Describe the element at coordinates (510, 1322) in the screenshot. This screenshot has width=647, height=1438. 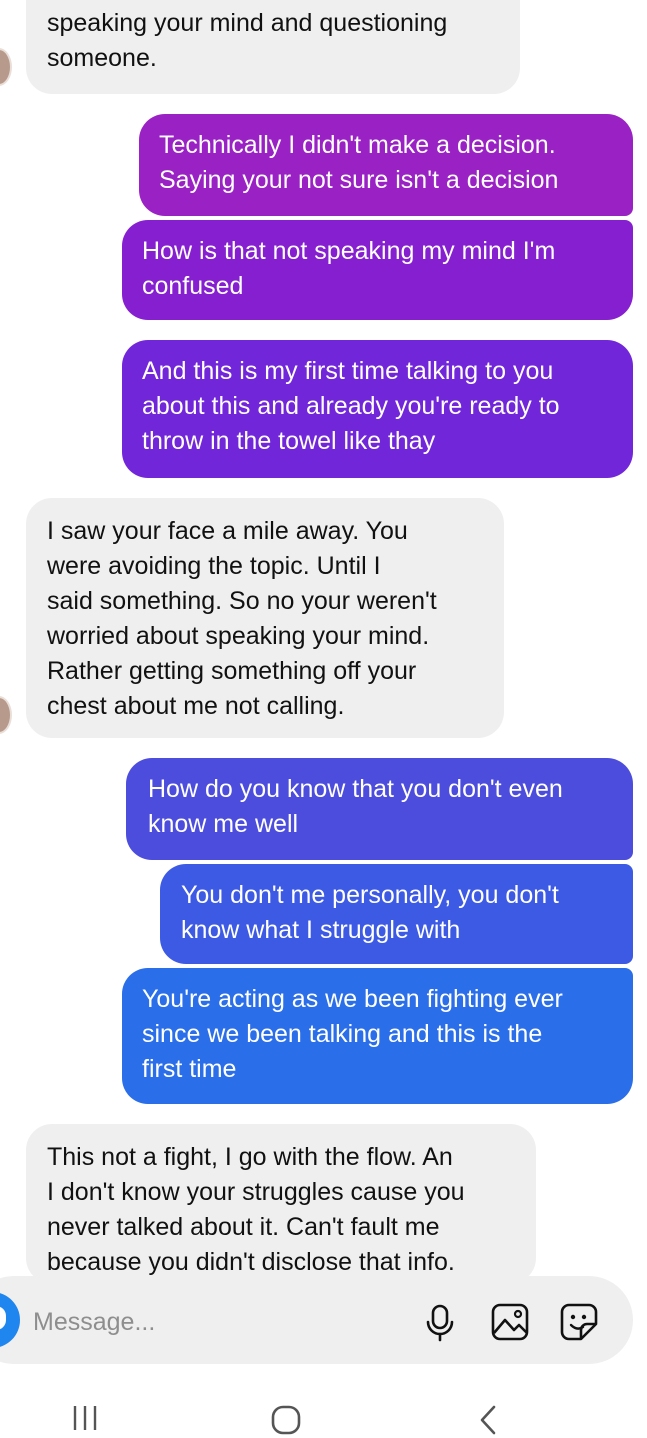
I see `gallery-icon` at that location.